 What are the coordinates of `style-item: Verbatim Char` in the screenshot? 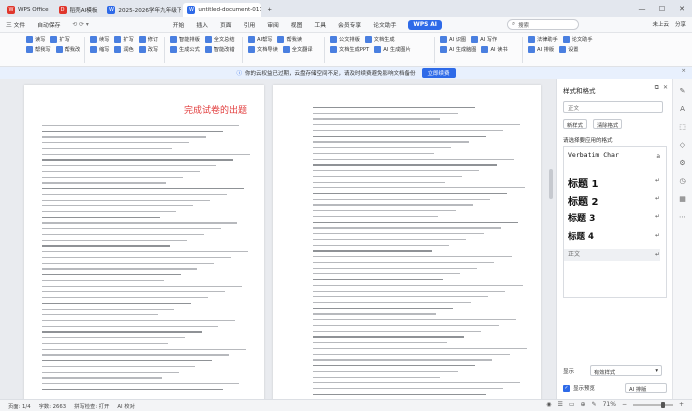 It's located at (593, 155).